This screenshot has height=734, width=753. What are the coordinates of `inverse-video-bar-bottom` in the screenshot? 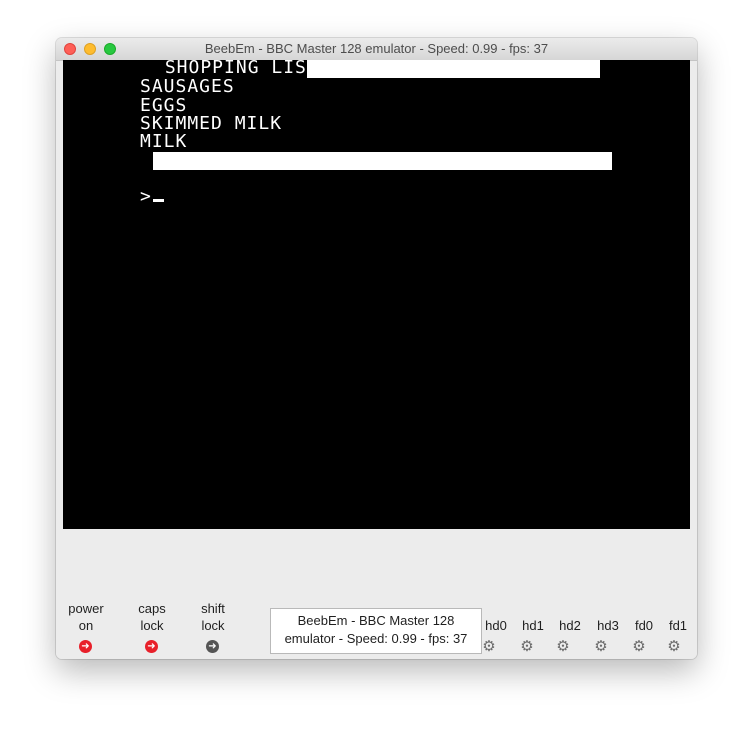 It's located at (382, 161).